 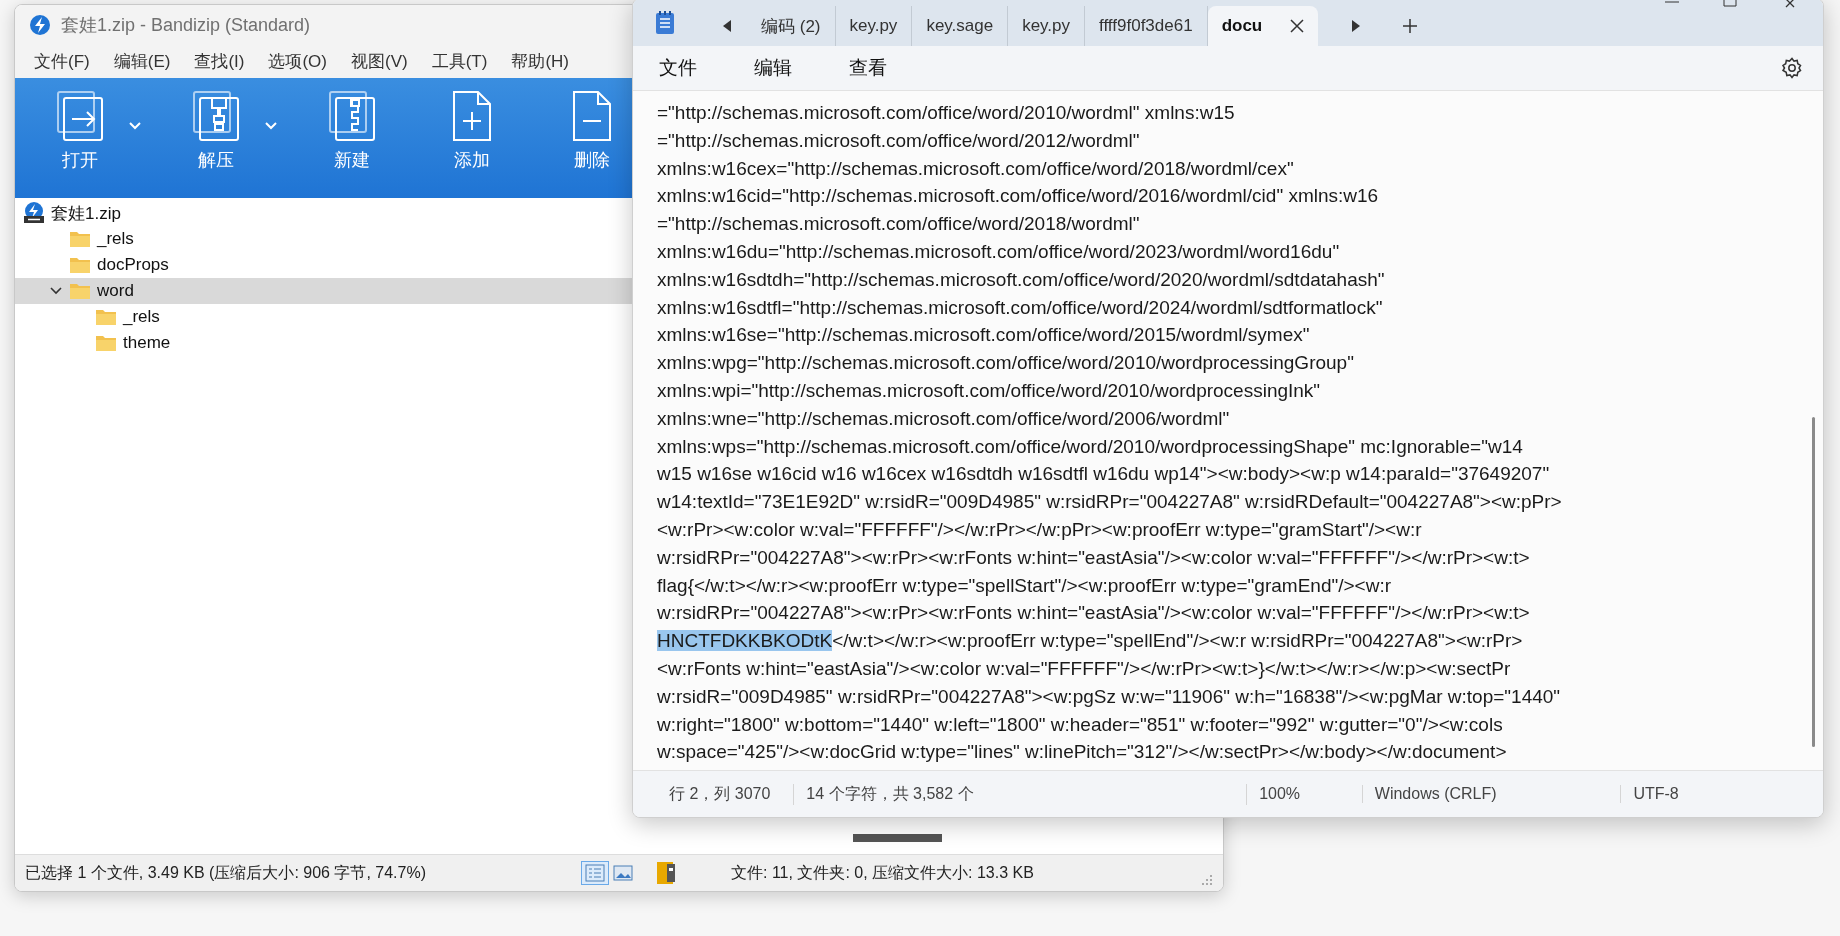 I want to click on maximize-icon, so click(x=1730, y=3).